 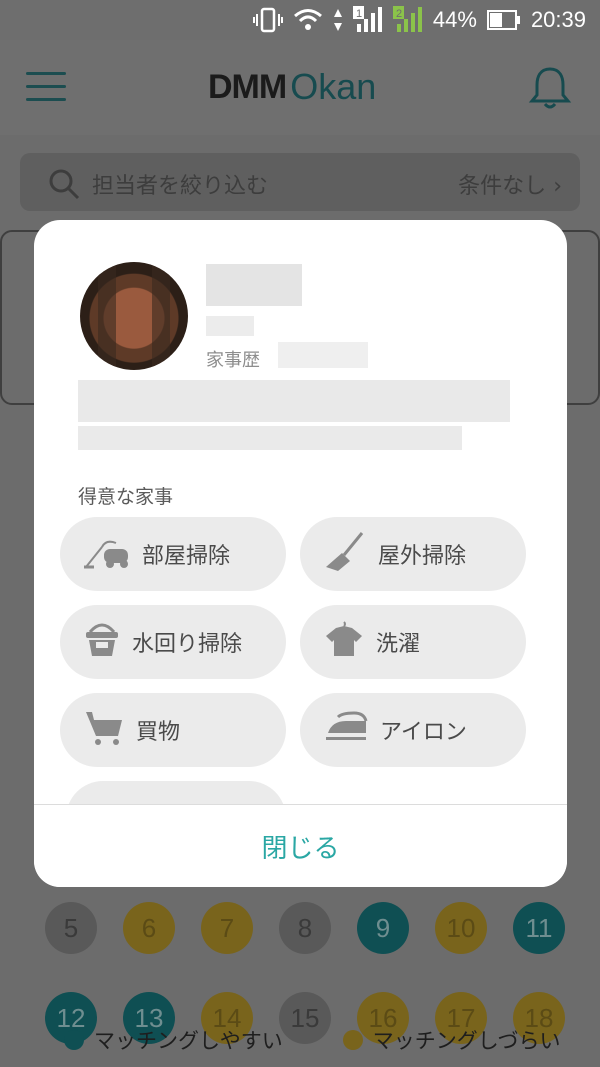 What do you see at coordinates (383, 928) in the screenshot?
I see `calendar-day: 9` at bounding box center [383, 928].